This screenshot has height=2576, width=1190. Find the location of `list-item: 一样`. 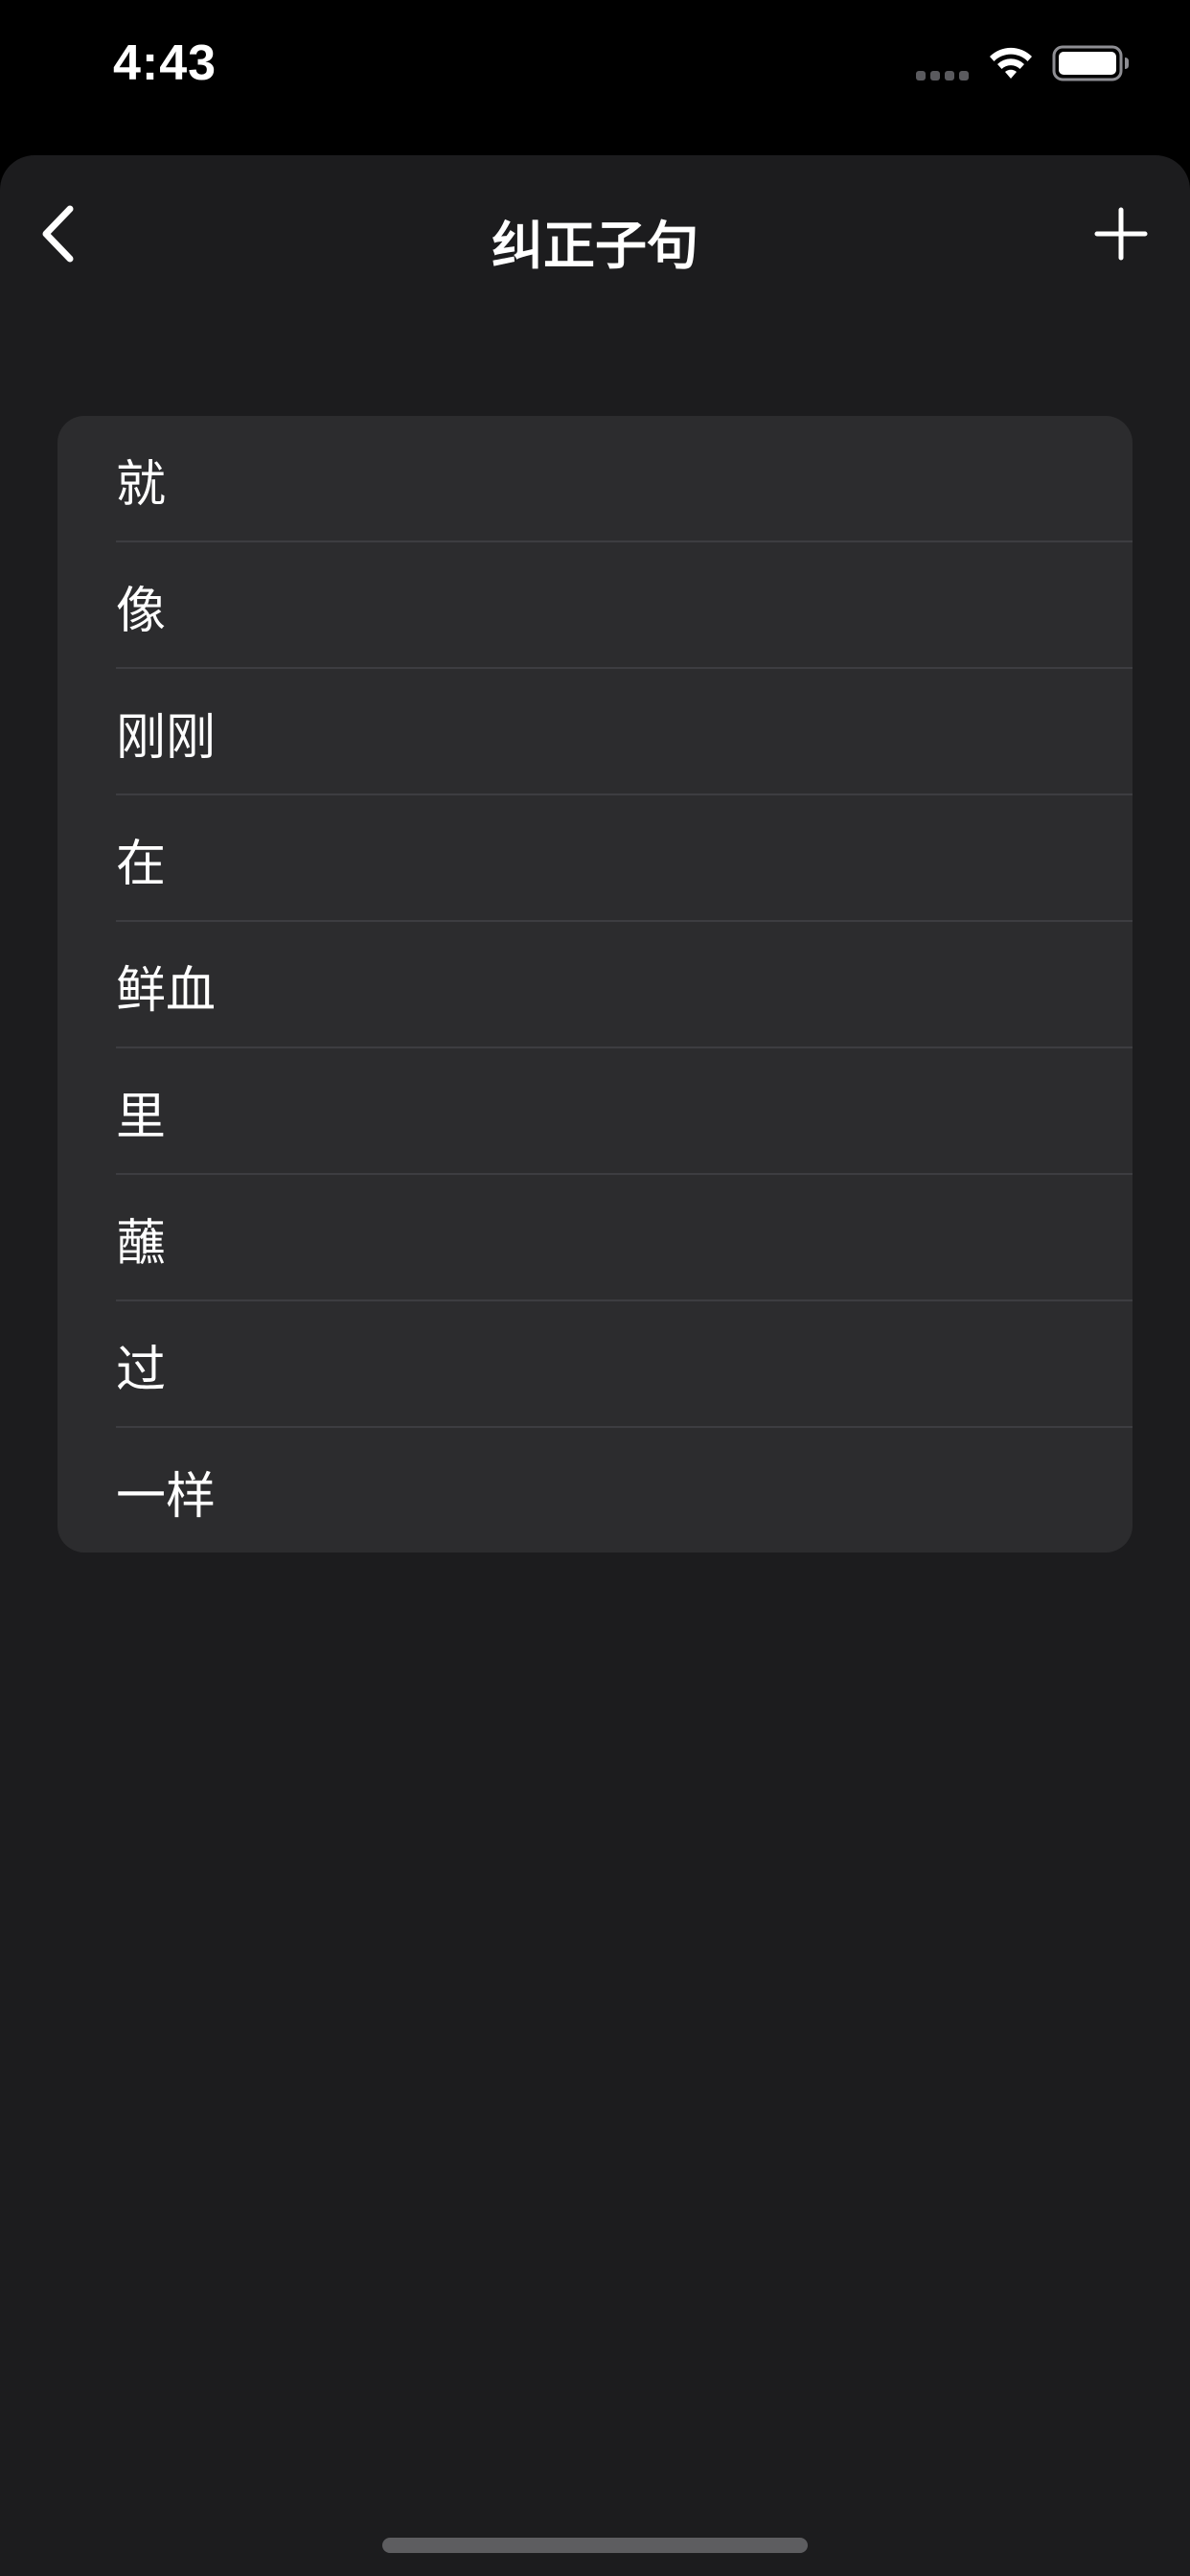

list-item: 一样 is located at coordinates (595, 1490).